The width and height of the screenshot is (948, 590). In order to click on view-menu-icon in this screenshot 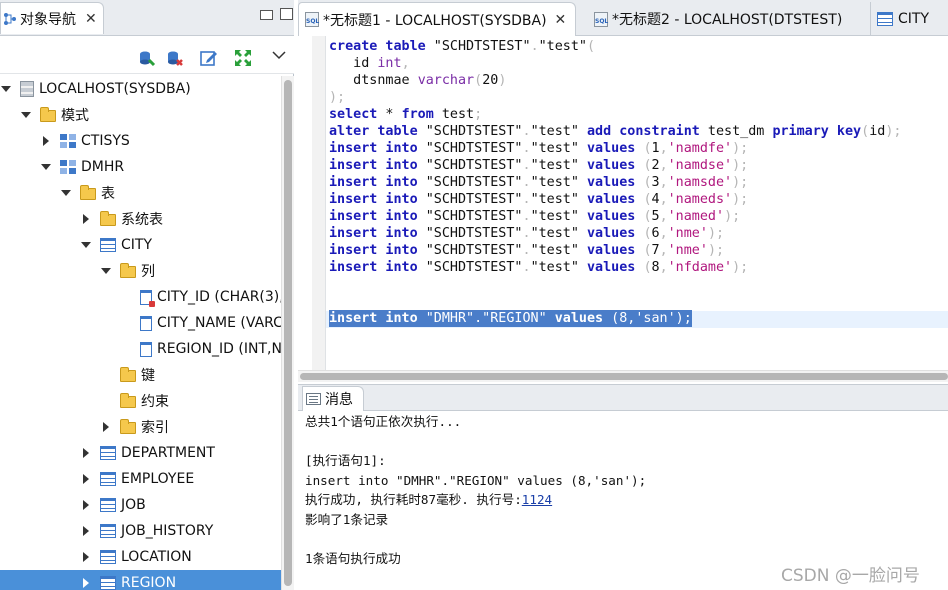, I will do `click(281, 57)`.